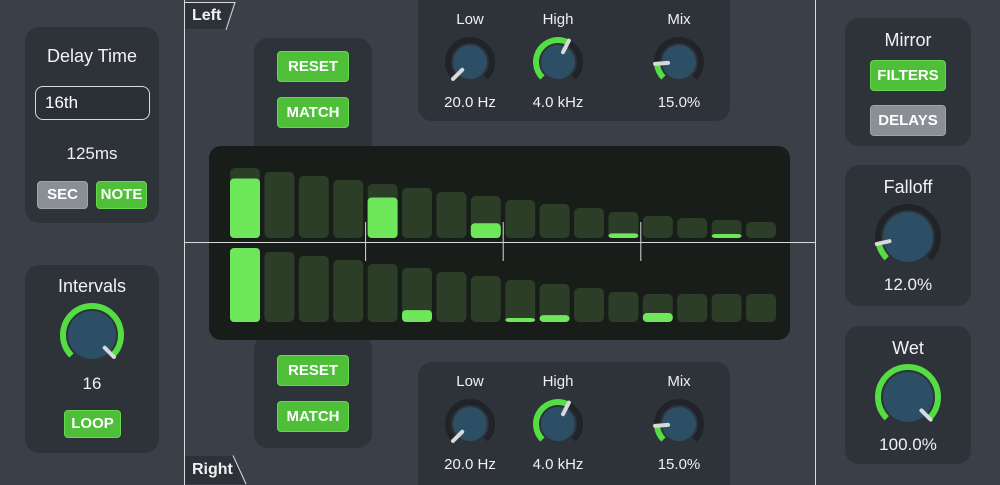 This screenshot has width=1000, height=485. Describe the element at coordinates (92, 286) in the screenshot. I see `intervals-title: Intervals` at that location.